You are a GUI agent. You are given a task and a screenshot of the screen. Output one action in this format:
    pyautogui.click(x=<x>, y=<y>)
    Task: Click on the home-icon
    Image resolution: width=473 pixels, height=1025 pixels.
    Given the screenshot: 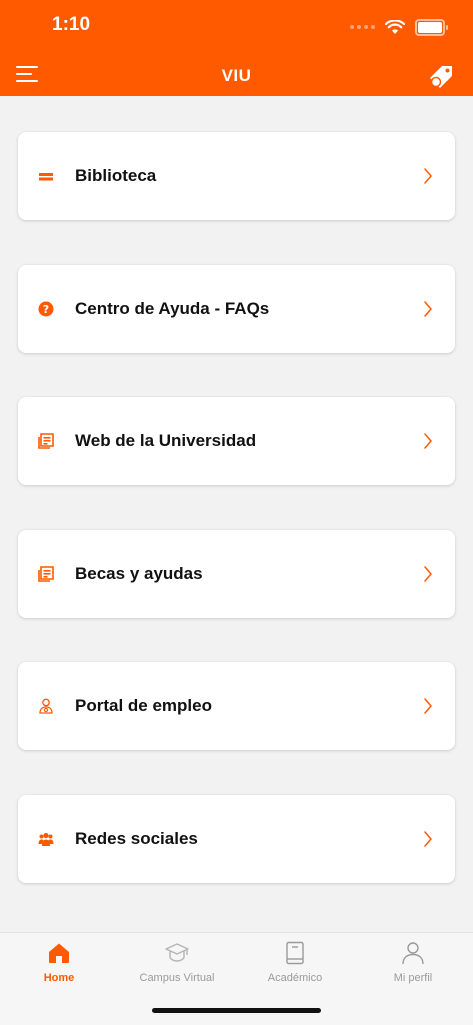 What is the action you would take?
    pyautogui.click(x=59, y=953)
    